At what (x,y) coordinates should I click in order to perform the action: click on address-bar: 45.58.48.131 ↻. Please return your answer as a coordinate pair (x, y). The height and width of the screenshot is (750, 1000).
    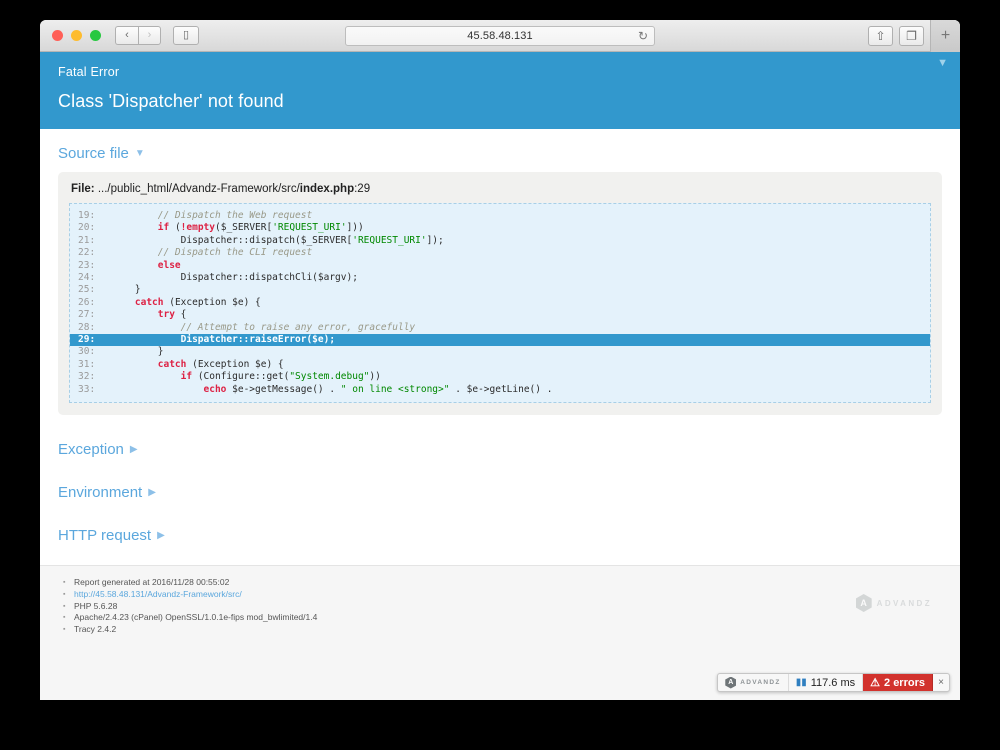
    Looking at the image, I should click on (500, 36).